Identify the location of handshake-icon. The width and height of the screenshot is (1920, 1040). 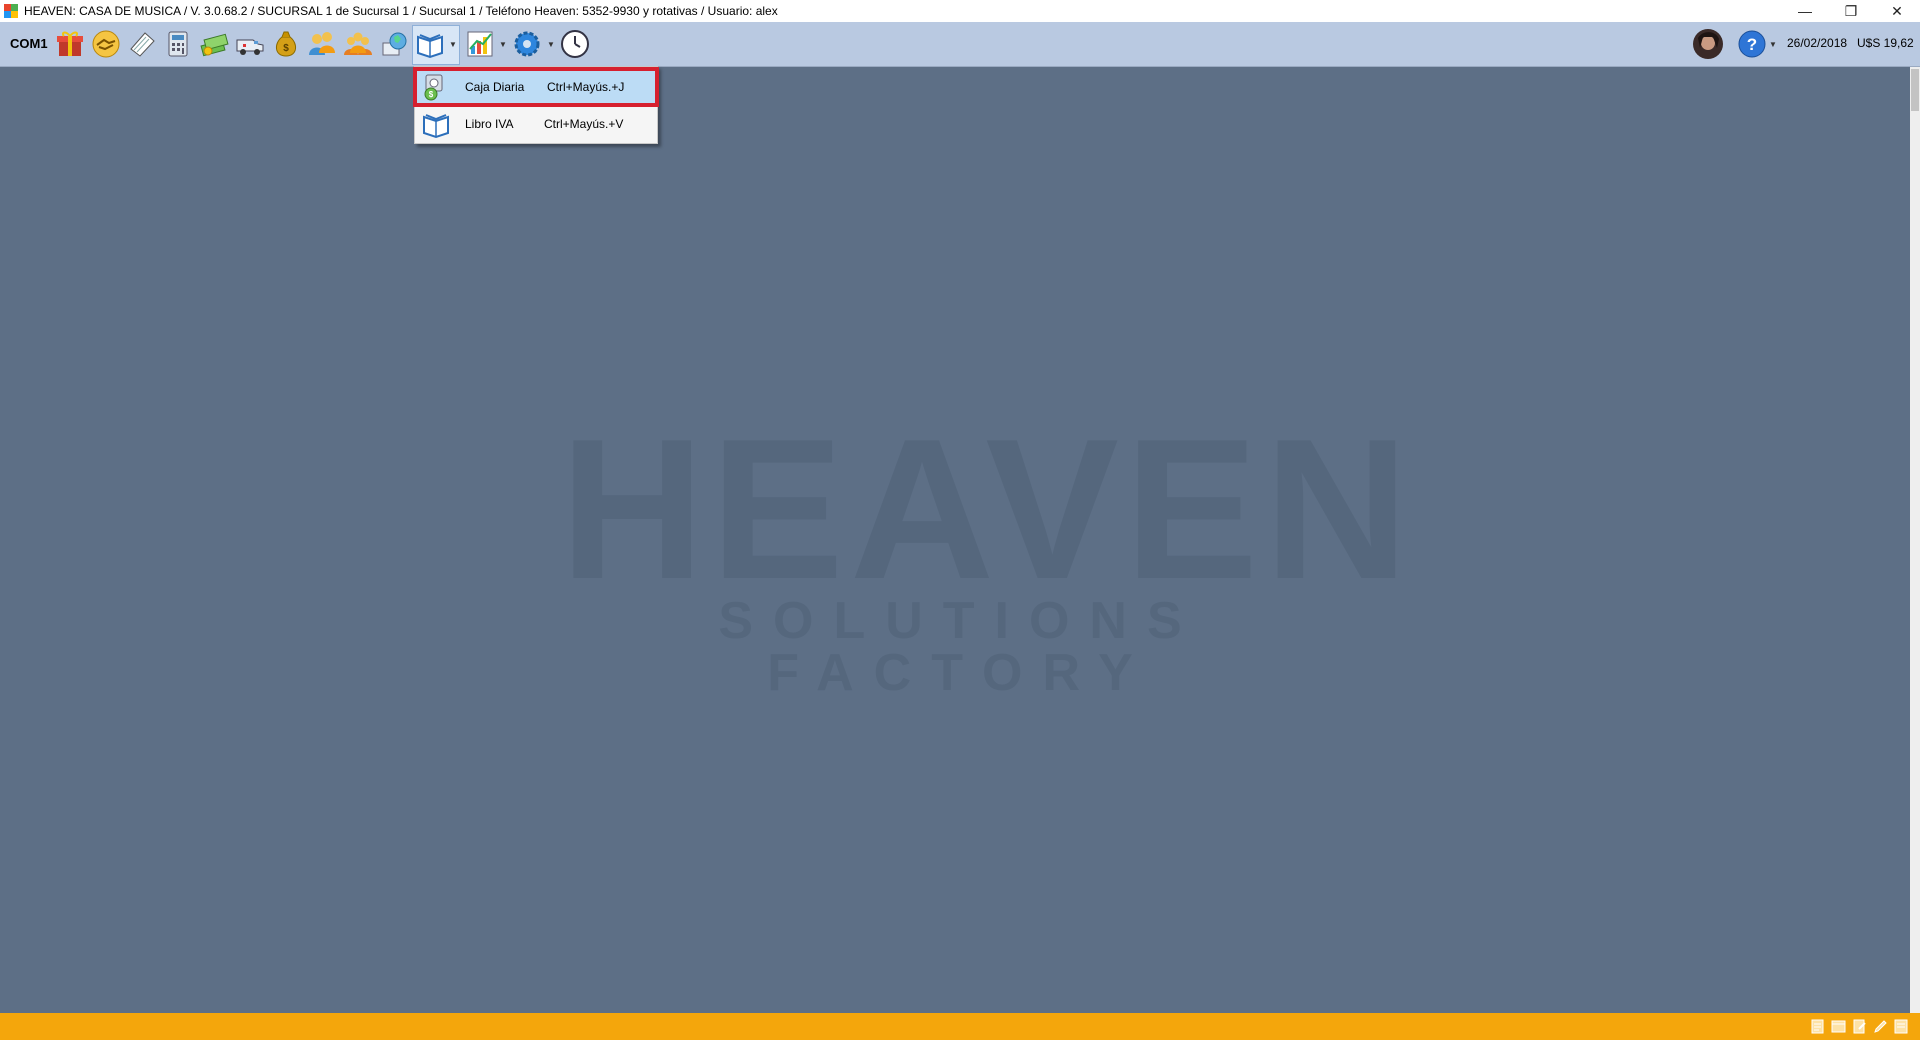
(106, 44).